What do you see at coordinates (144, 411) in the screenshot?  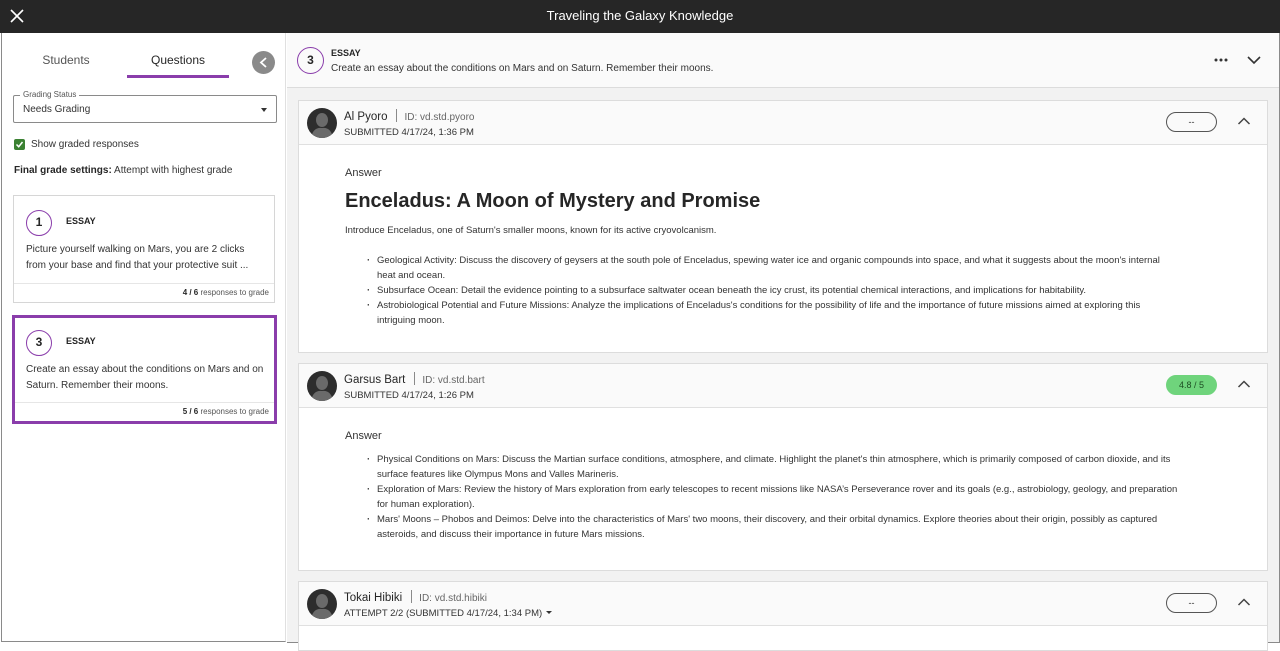 I see `question-card-footer: 5 / 6 responses to grade` at bounding box center [144, 411].